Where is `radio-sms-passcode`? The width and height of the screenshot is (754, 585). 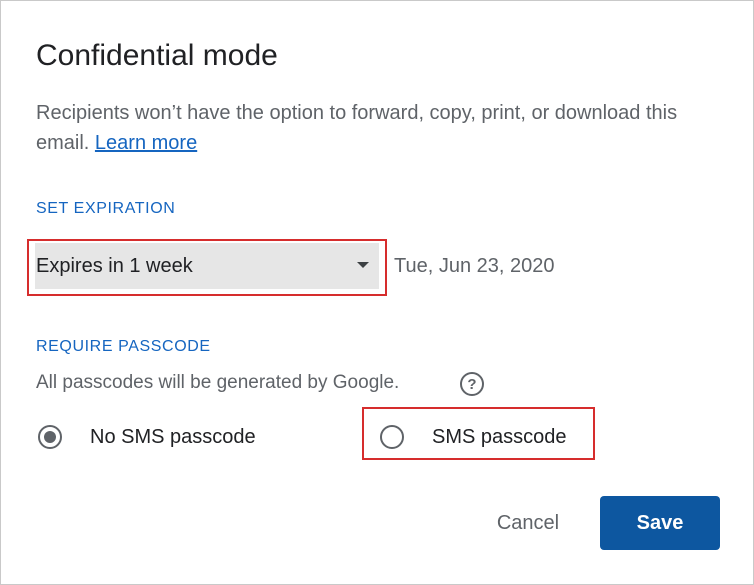
radio-sms-passcode is located at coordinates (392, 437).